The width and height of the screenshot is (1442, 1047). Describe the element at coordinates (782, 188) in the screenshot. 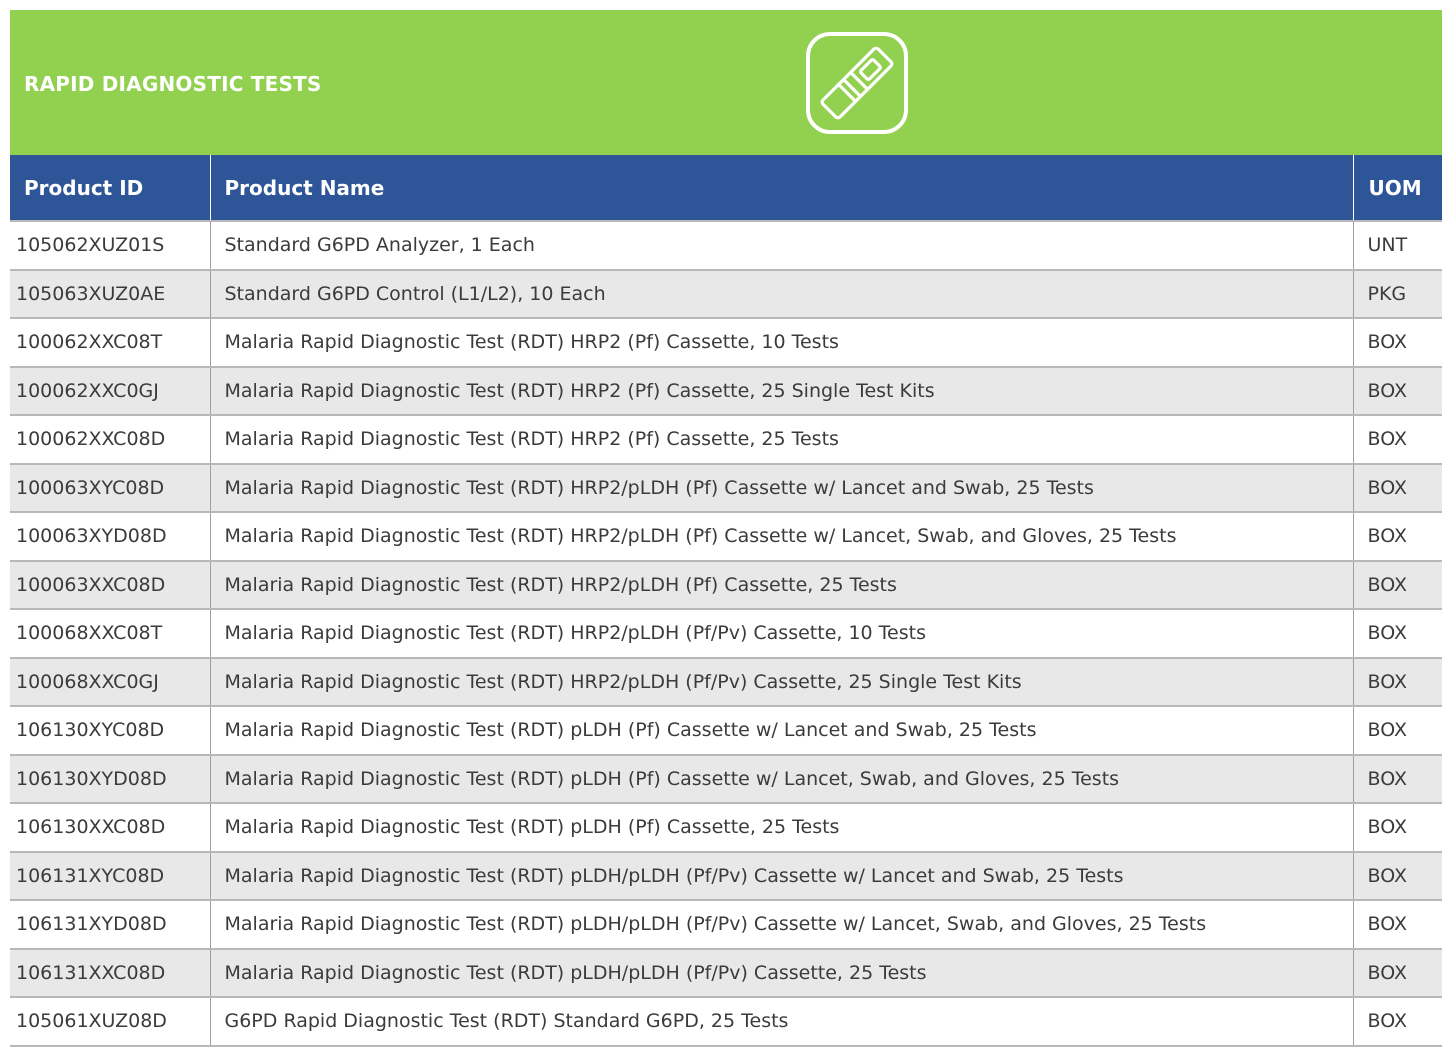

I see `column-header-product-name: Product Name` at that location.